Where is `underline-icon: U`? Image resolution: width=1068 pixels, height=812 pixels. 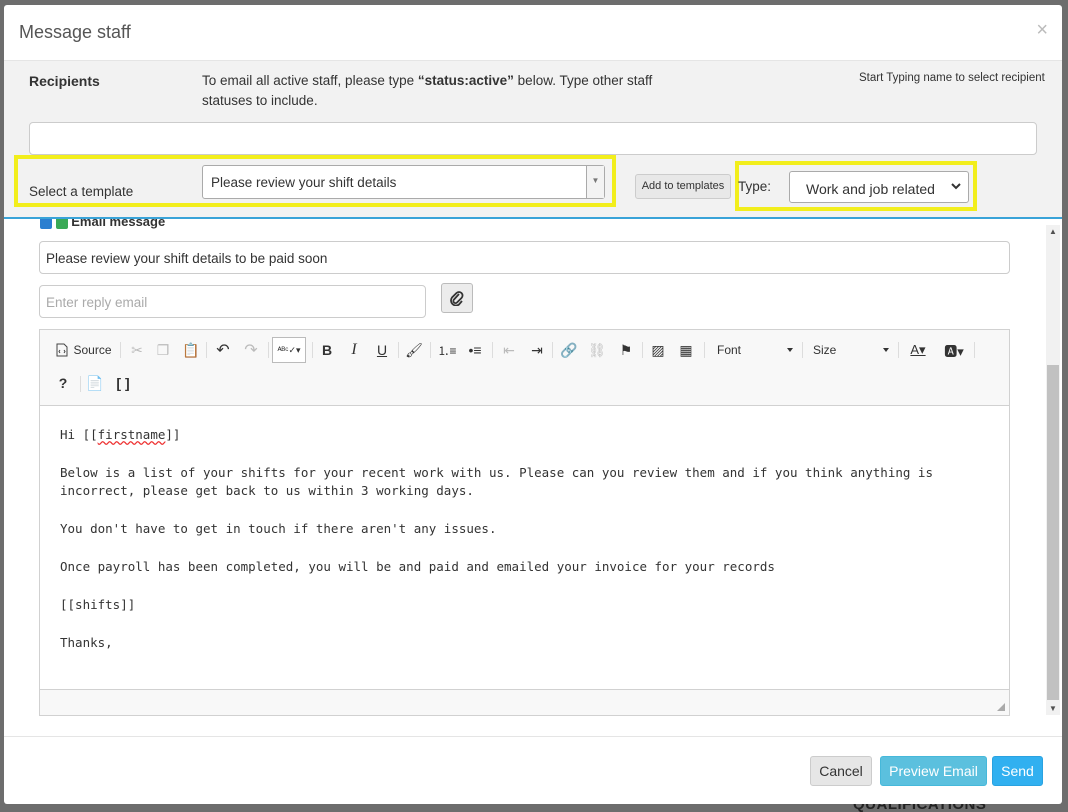 underline-icon: U is located at coordinates (382, 350).